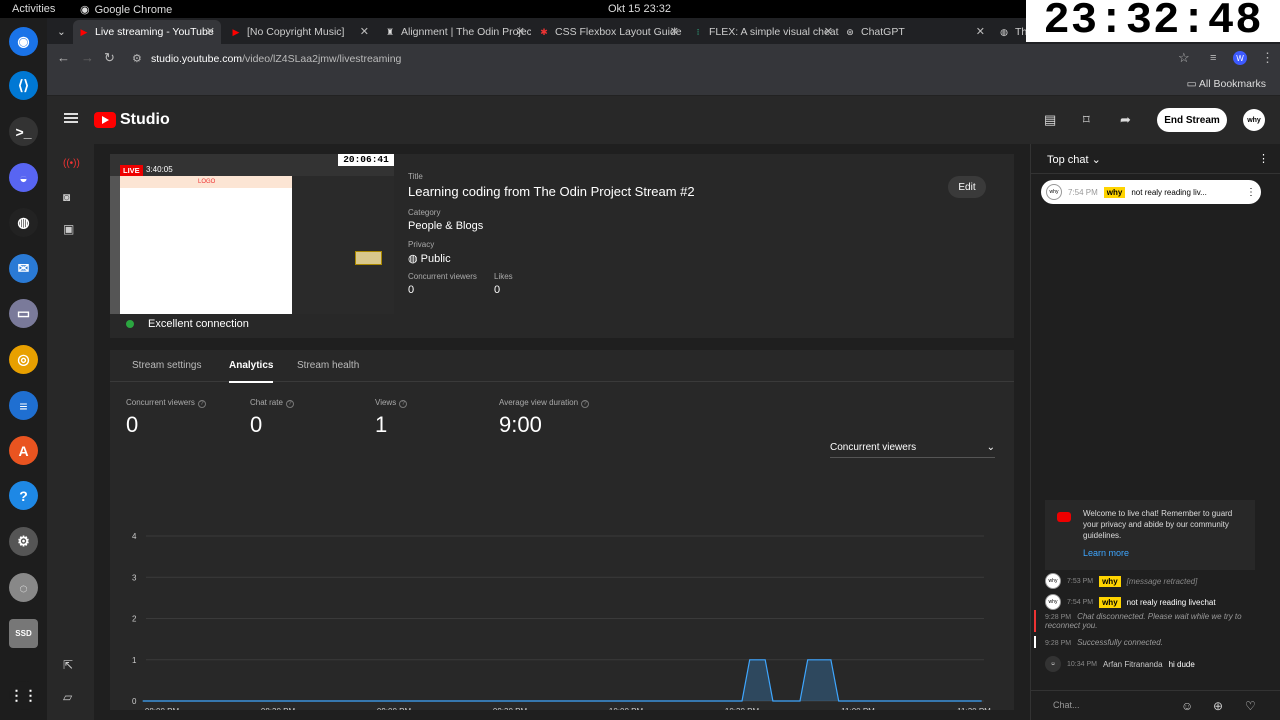 Image resolution: width=1280 pixels, height=720 pixels. Describe the element at coordinates (1250, 706) in the screenshot. I see `heart-icon: ♡` at that location.